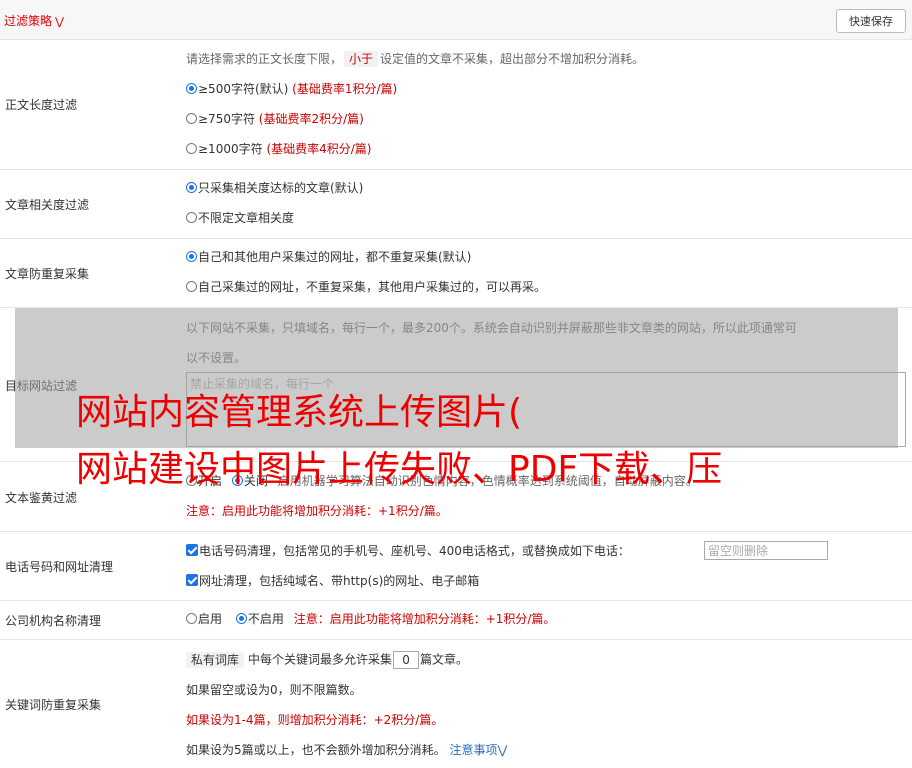 The height and width of the screenshot is (768, 912). Describe the element at coordinates (347, 750) in the screenshot. I see `keyword-line4: 如果设为5篇或以上，也不会额外增加积分消耗。 注意事项⋁` at that location.